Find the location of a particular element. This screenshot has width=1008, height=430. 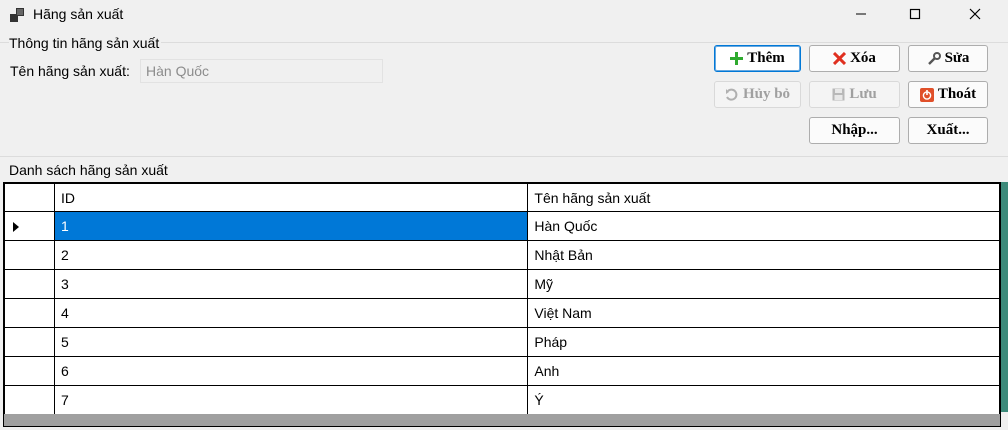

window-title: Hãng sản xuất is located at coordinates (78, 14).